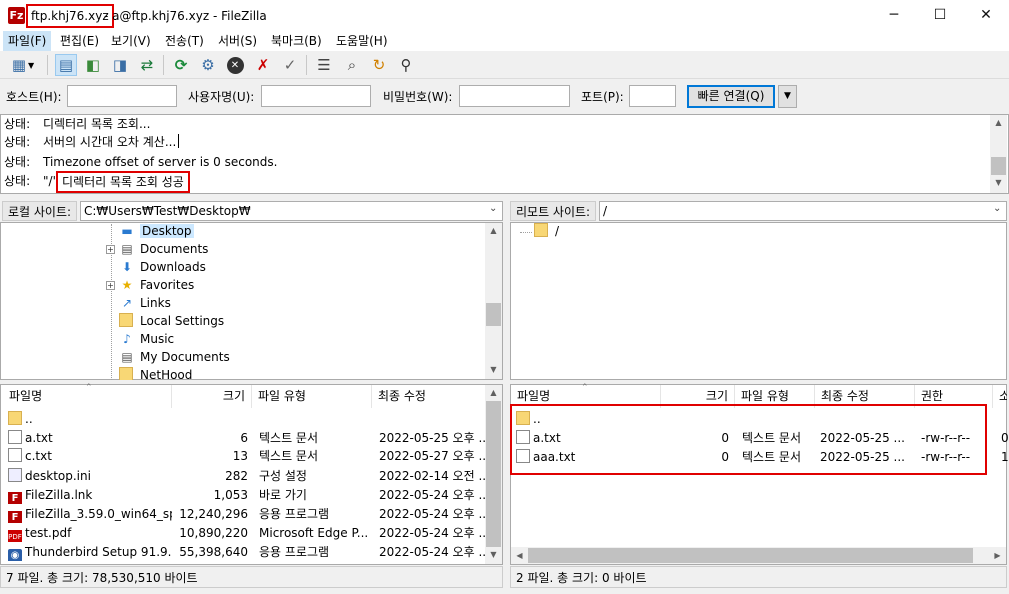 This screenshot has height=594, width=1009. What do you see at coordinates (493, 314) in the screenshot?
I see `local-tree-scrollbar-thumb` at bounding box center [493, 314].